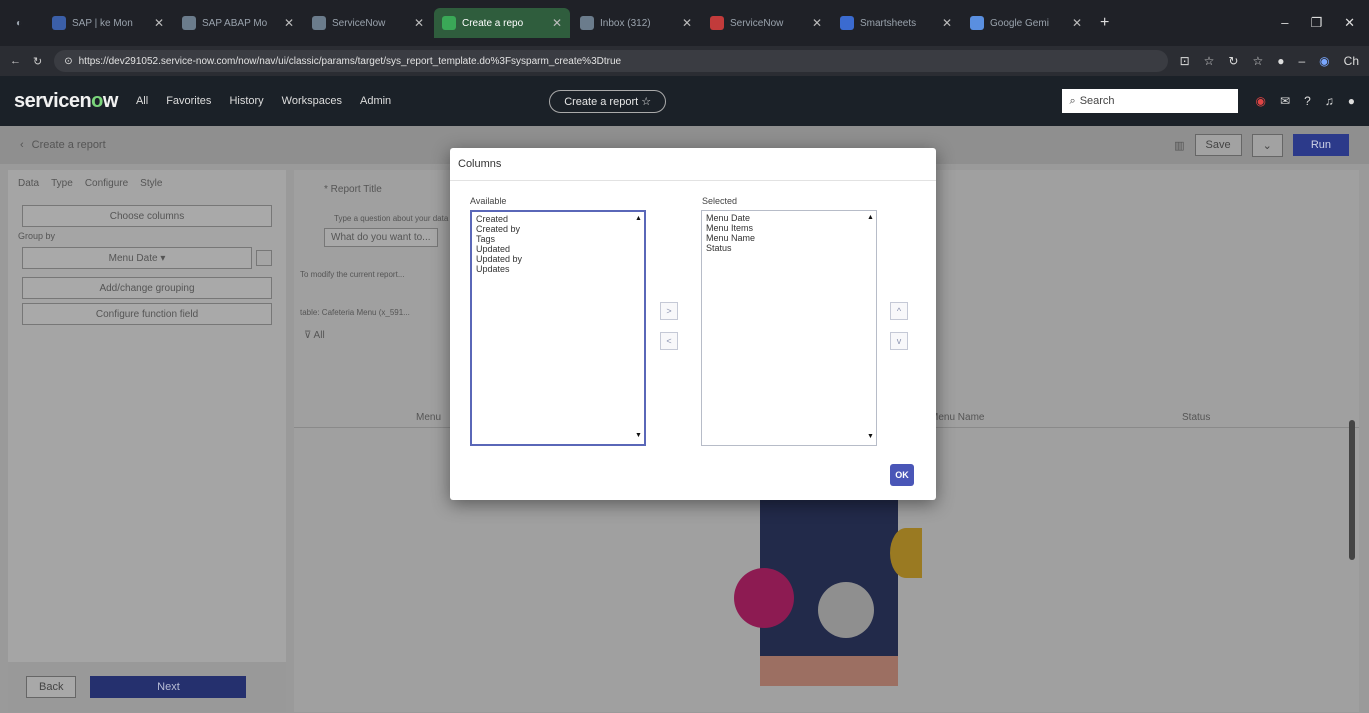 The height and width of the screenshot is (713, 1369). I want to click on configure-function-button: Configure function field, so click(147, 314).